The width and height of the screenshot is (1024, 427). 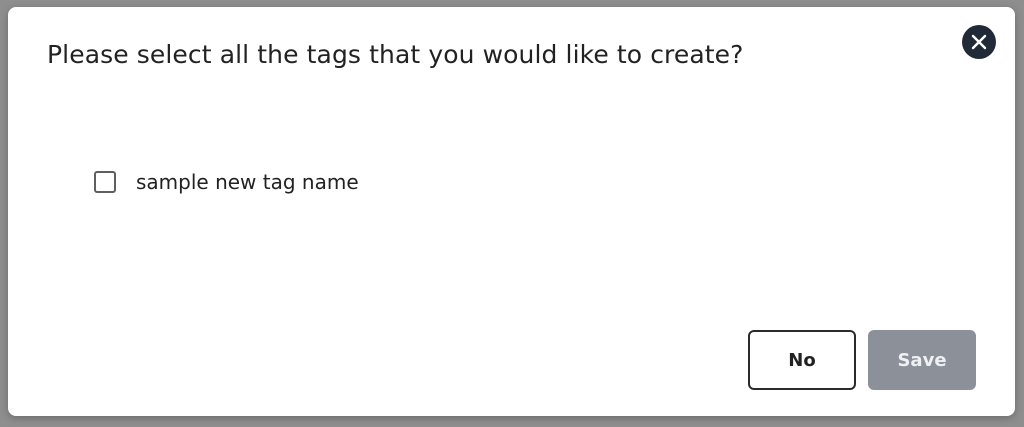 What do you see at coordinates (802, 360) in the screenshot?
I see `no-button: No` at bounding box center [802, 360].